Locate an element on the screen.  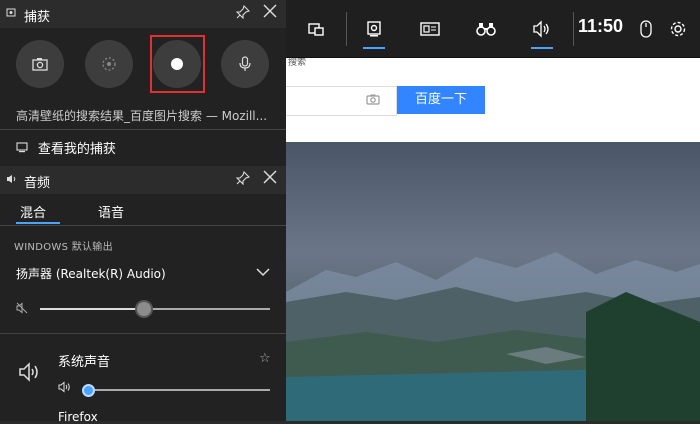
settings-icon is located at coordinates (675, 28).